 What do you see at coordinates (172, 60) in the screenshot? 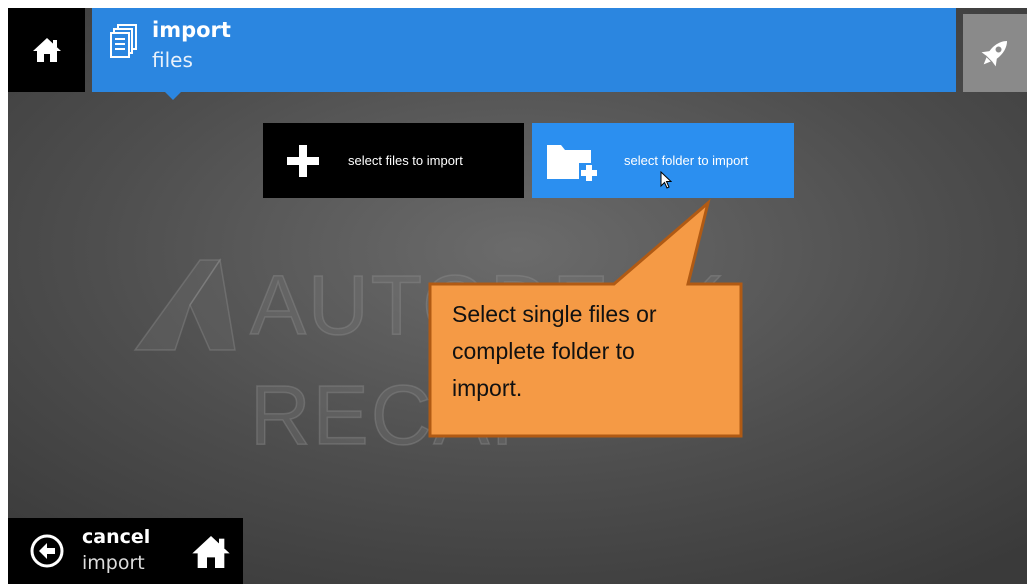
I see `page-subtitle: files` at bounding box center [172, 60].